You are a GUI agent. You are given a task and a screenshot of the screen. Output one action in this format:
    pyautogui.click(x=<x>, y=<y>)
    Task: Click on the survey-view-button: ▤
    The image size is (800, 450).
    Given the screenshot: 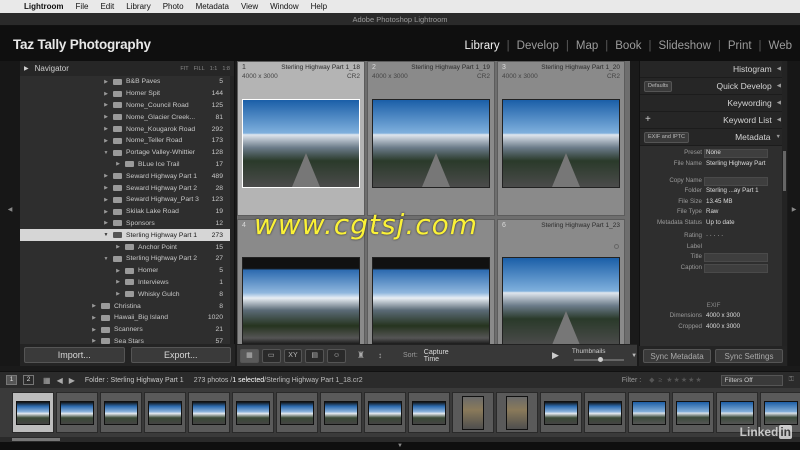 What is the action you would take?
    pyautogui.click(x=315, y=355)
    